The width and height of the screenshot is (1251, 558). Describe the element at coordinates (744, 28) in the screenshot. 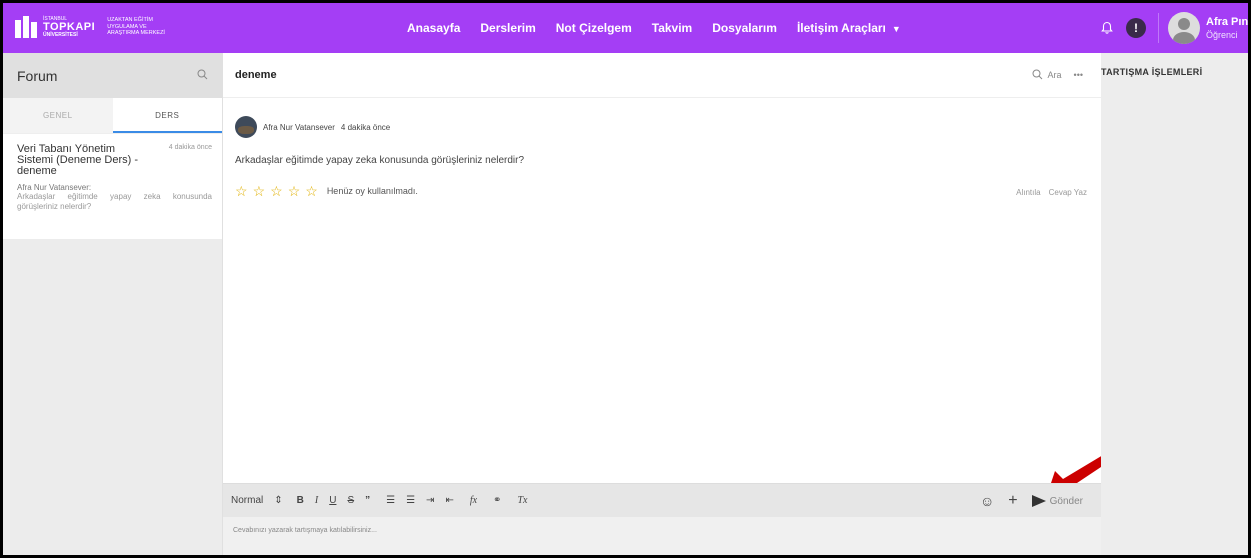

I see `nav-item-files: Dosyalarım` at that location.